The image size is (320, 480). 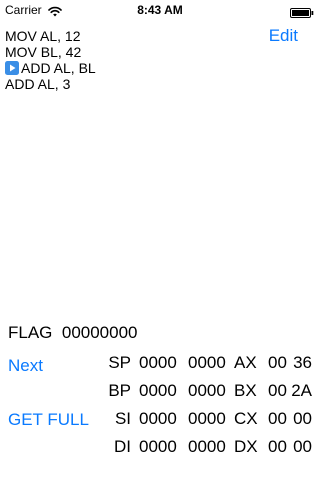 What do you see at coordinates (122, 446) in the screenshot?
I see `register-name: DI` at bounding box center [122, 446].